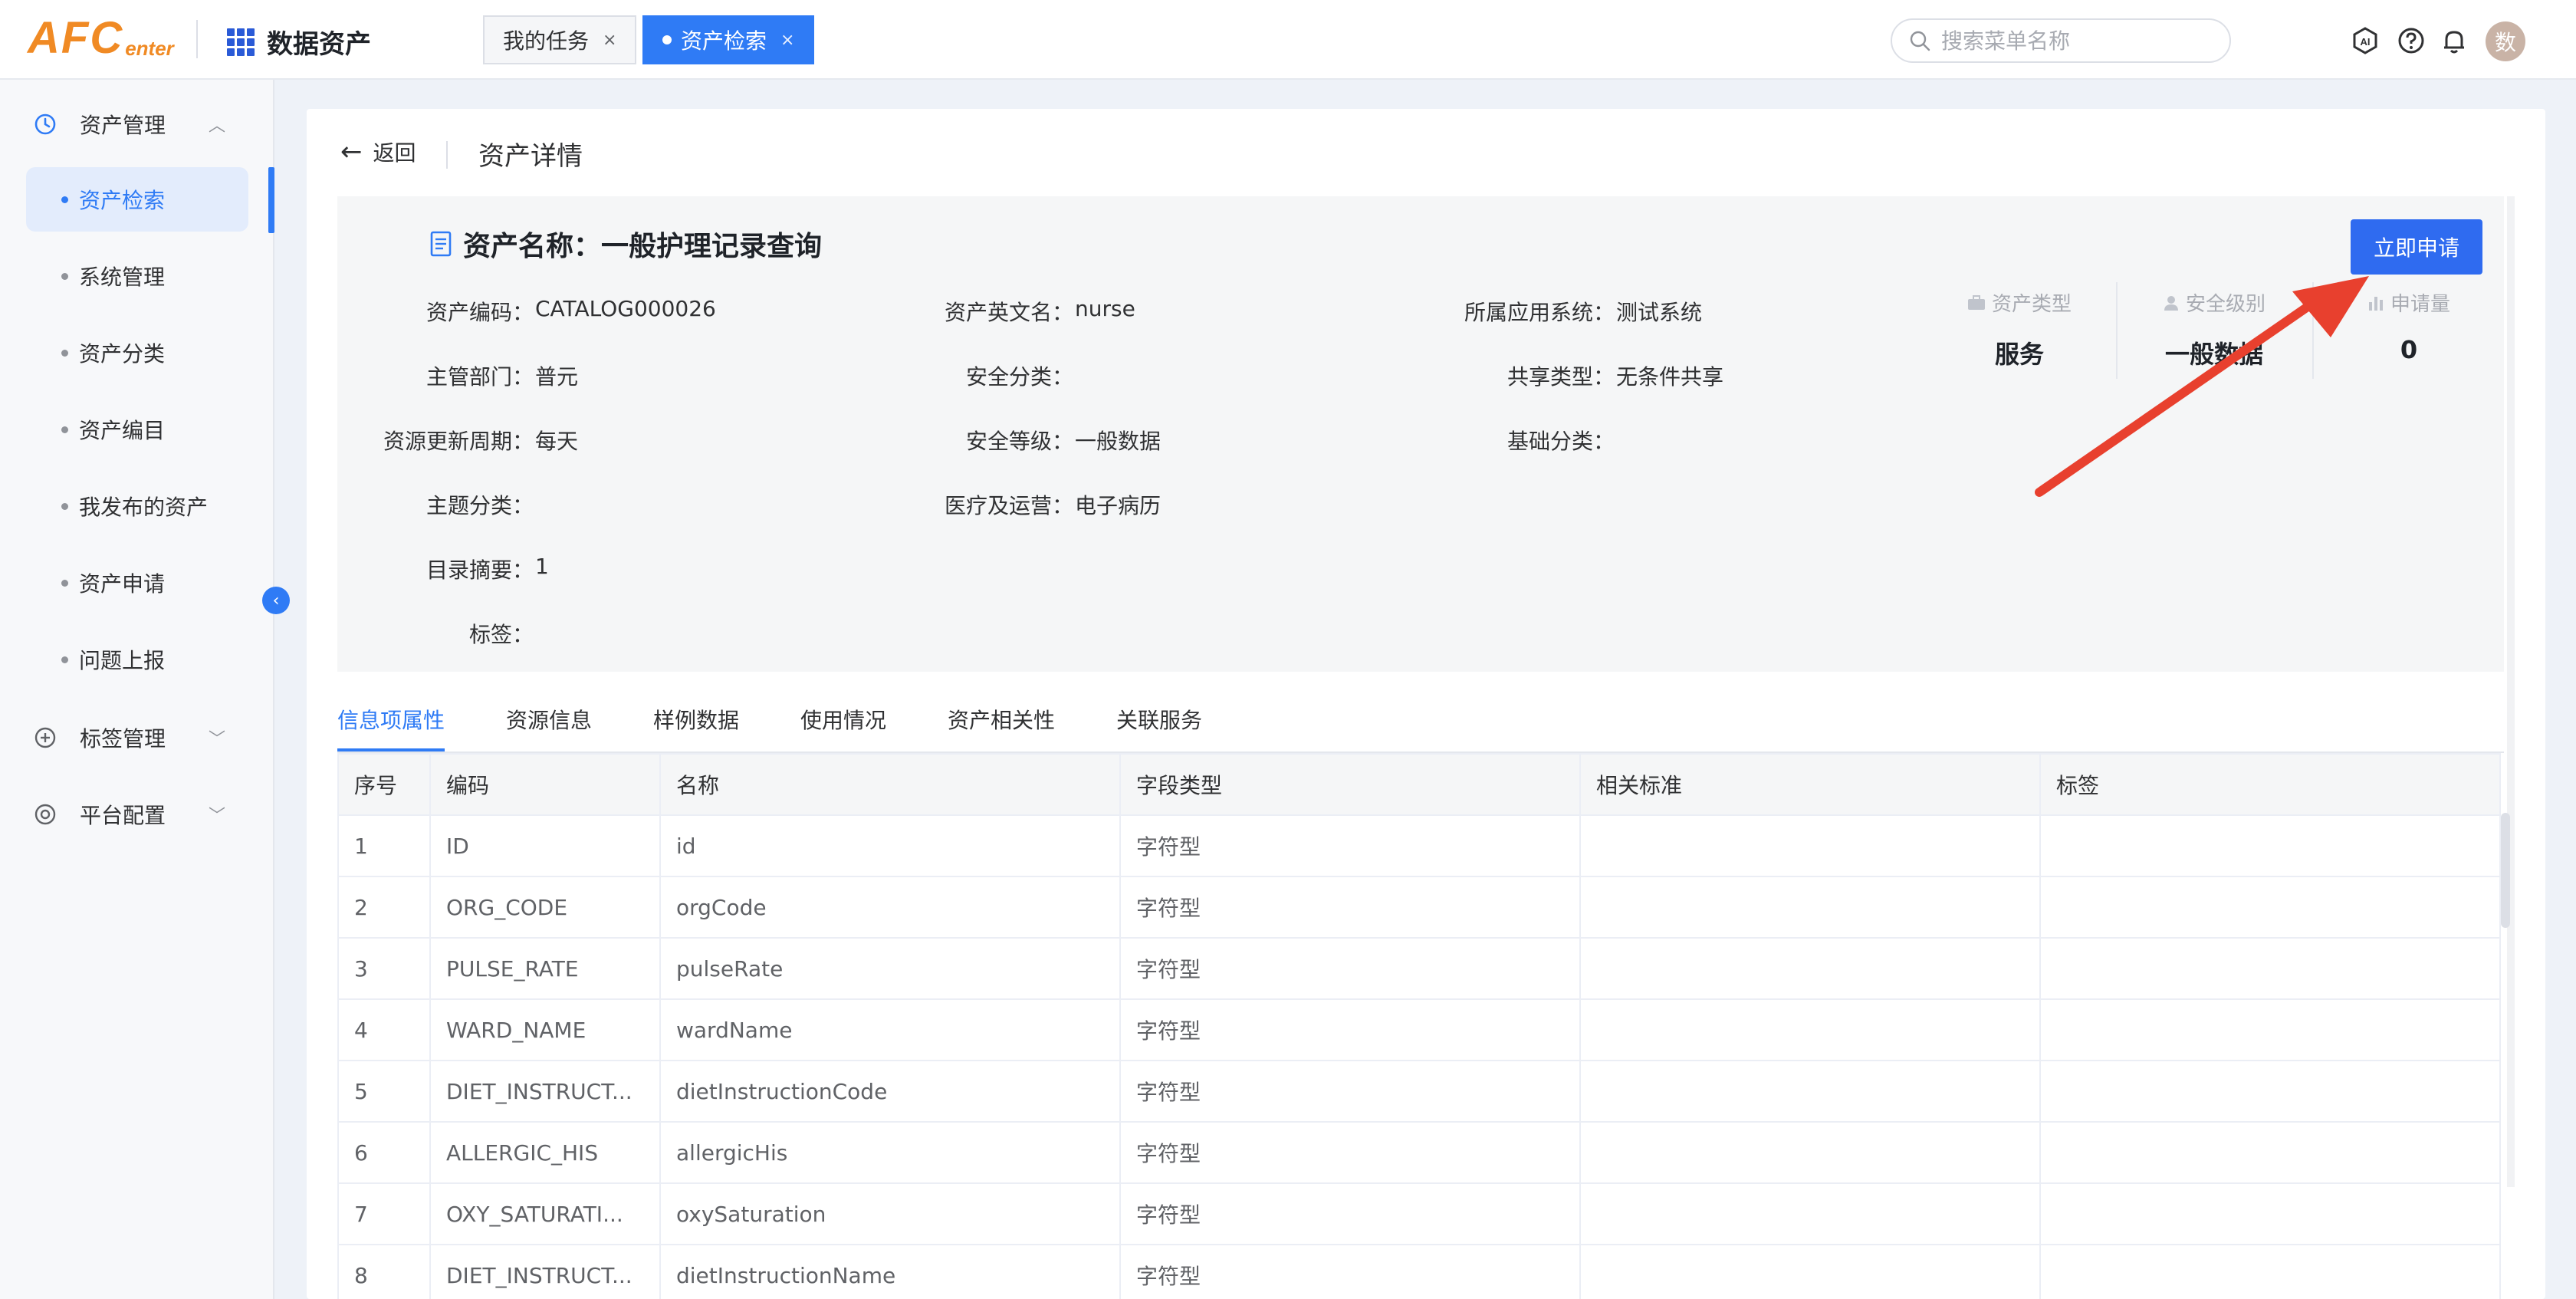 The height and width of the screenshot is (1299, 2576). Describe the element at coordinates (123, 430) in the screenshot. I see `sidebar-item-label: 资产编目` at that location.